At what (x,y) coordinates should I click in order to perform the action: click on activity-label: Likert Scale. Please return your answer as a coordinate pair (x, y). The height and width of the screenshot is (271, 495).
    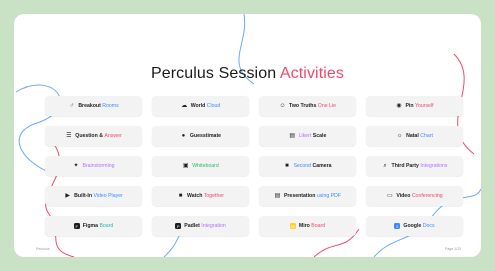
    Looking at the image, I should click on (313, 136).